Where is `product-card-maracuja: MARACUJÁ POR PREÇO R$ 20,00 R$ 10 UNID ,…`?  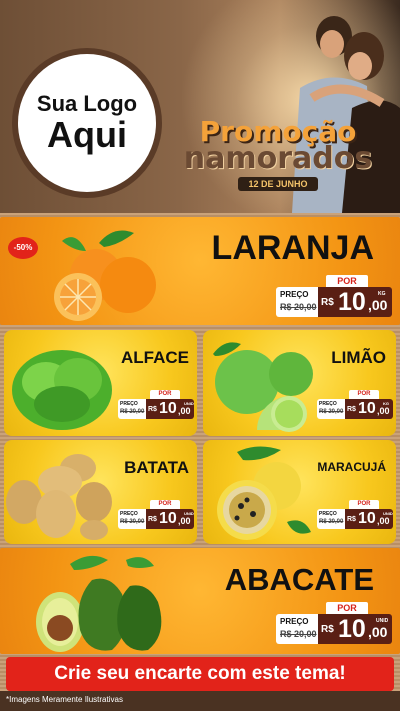 product-card-maracuja: MARACUJÁ POR PREÇO R$ 20,00 R$ 10 UNID ,… is located at coordinates (299, 492).